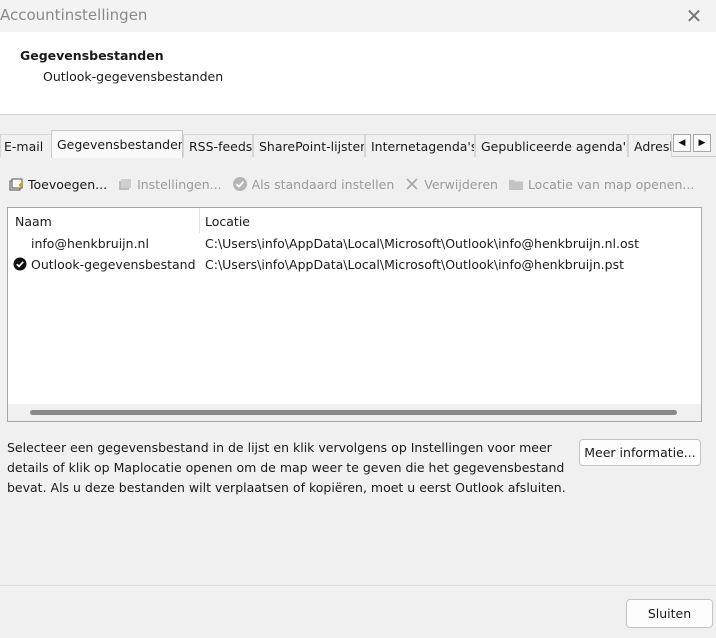 Image resolution: width=716 pixels, height=638 pixels. I want to click on folder-icon, so click(516, 184).